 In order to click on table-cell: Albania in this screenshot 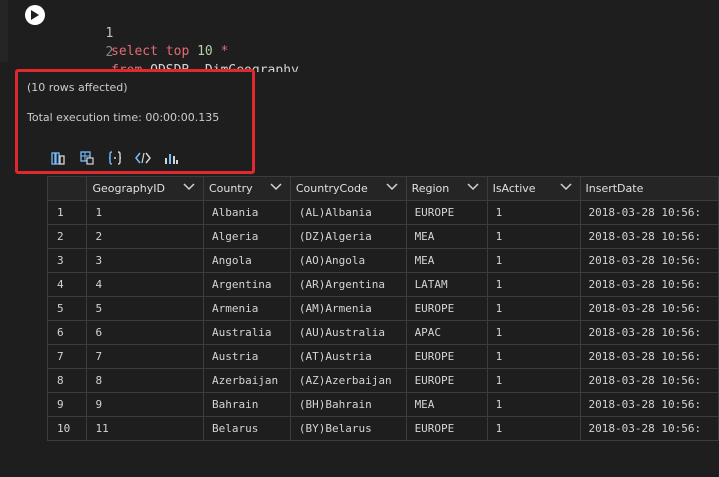, I will do `click(246, 212)`.